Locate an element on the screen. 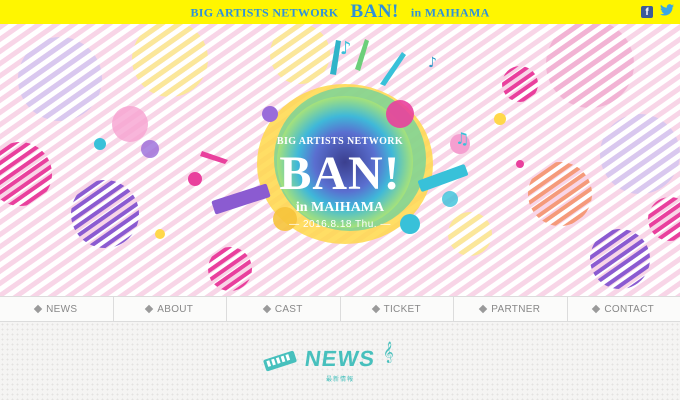 This screenshot has height=400, width=680. nav-label: PARTNER is located at coordinates (516, 309).